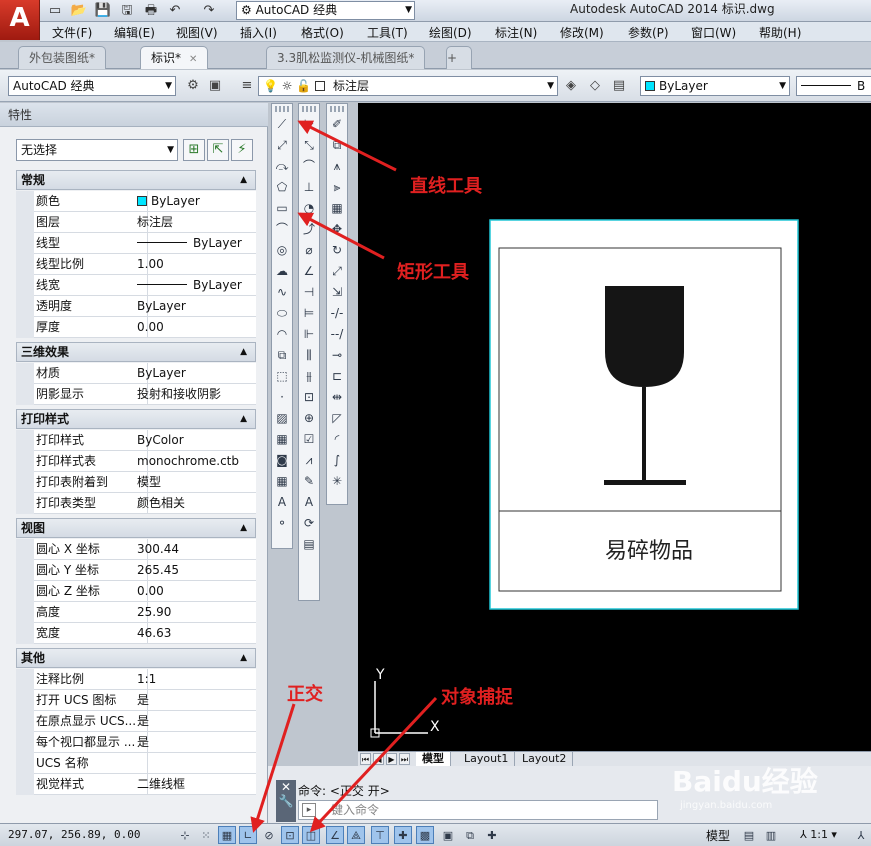  What do you see at coordinates (286, 801) in the screenshot?
I see `wrench-icon: 🔧` at bounding box center [286, 801].